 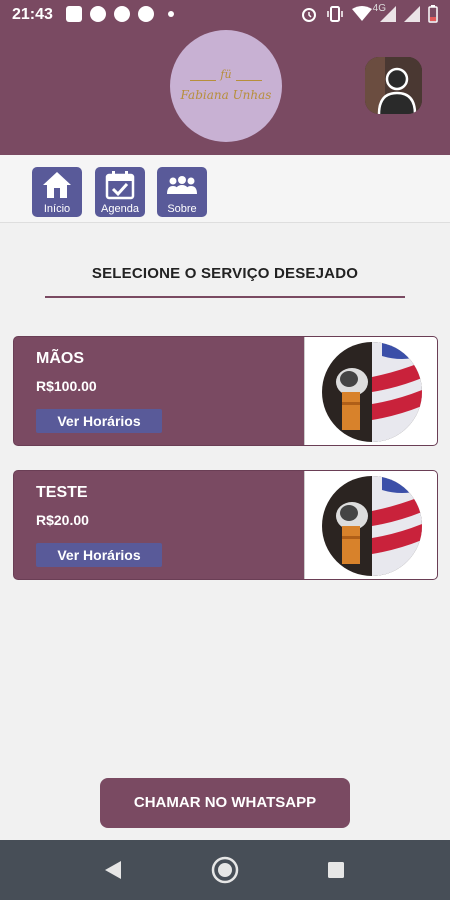 What do you see at coordinates (98, 14) in the screenshot?
I see `facebook-icon` at bounding box center [98, 14].